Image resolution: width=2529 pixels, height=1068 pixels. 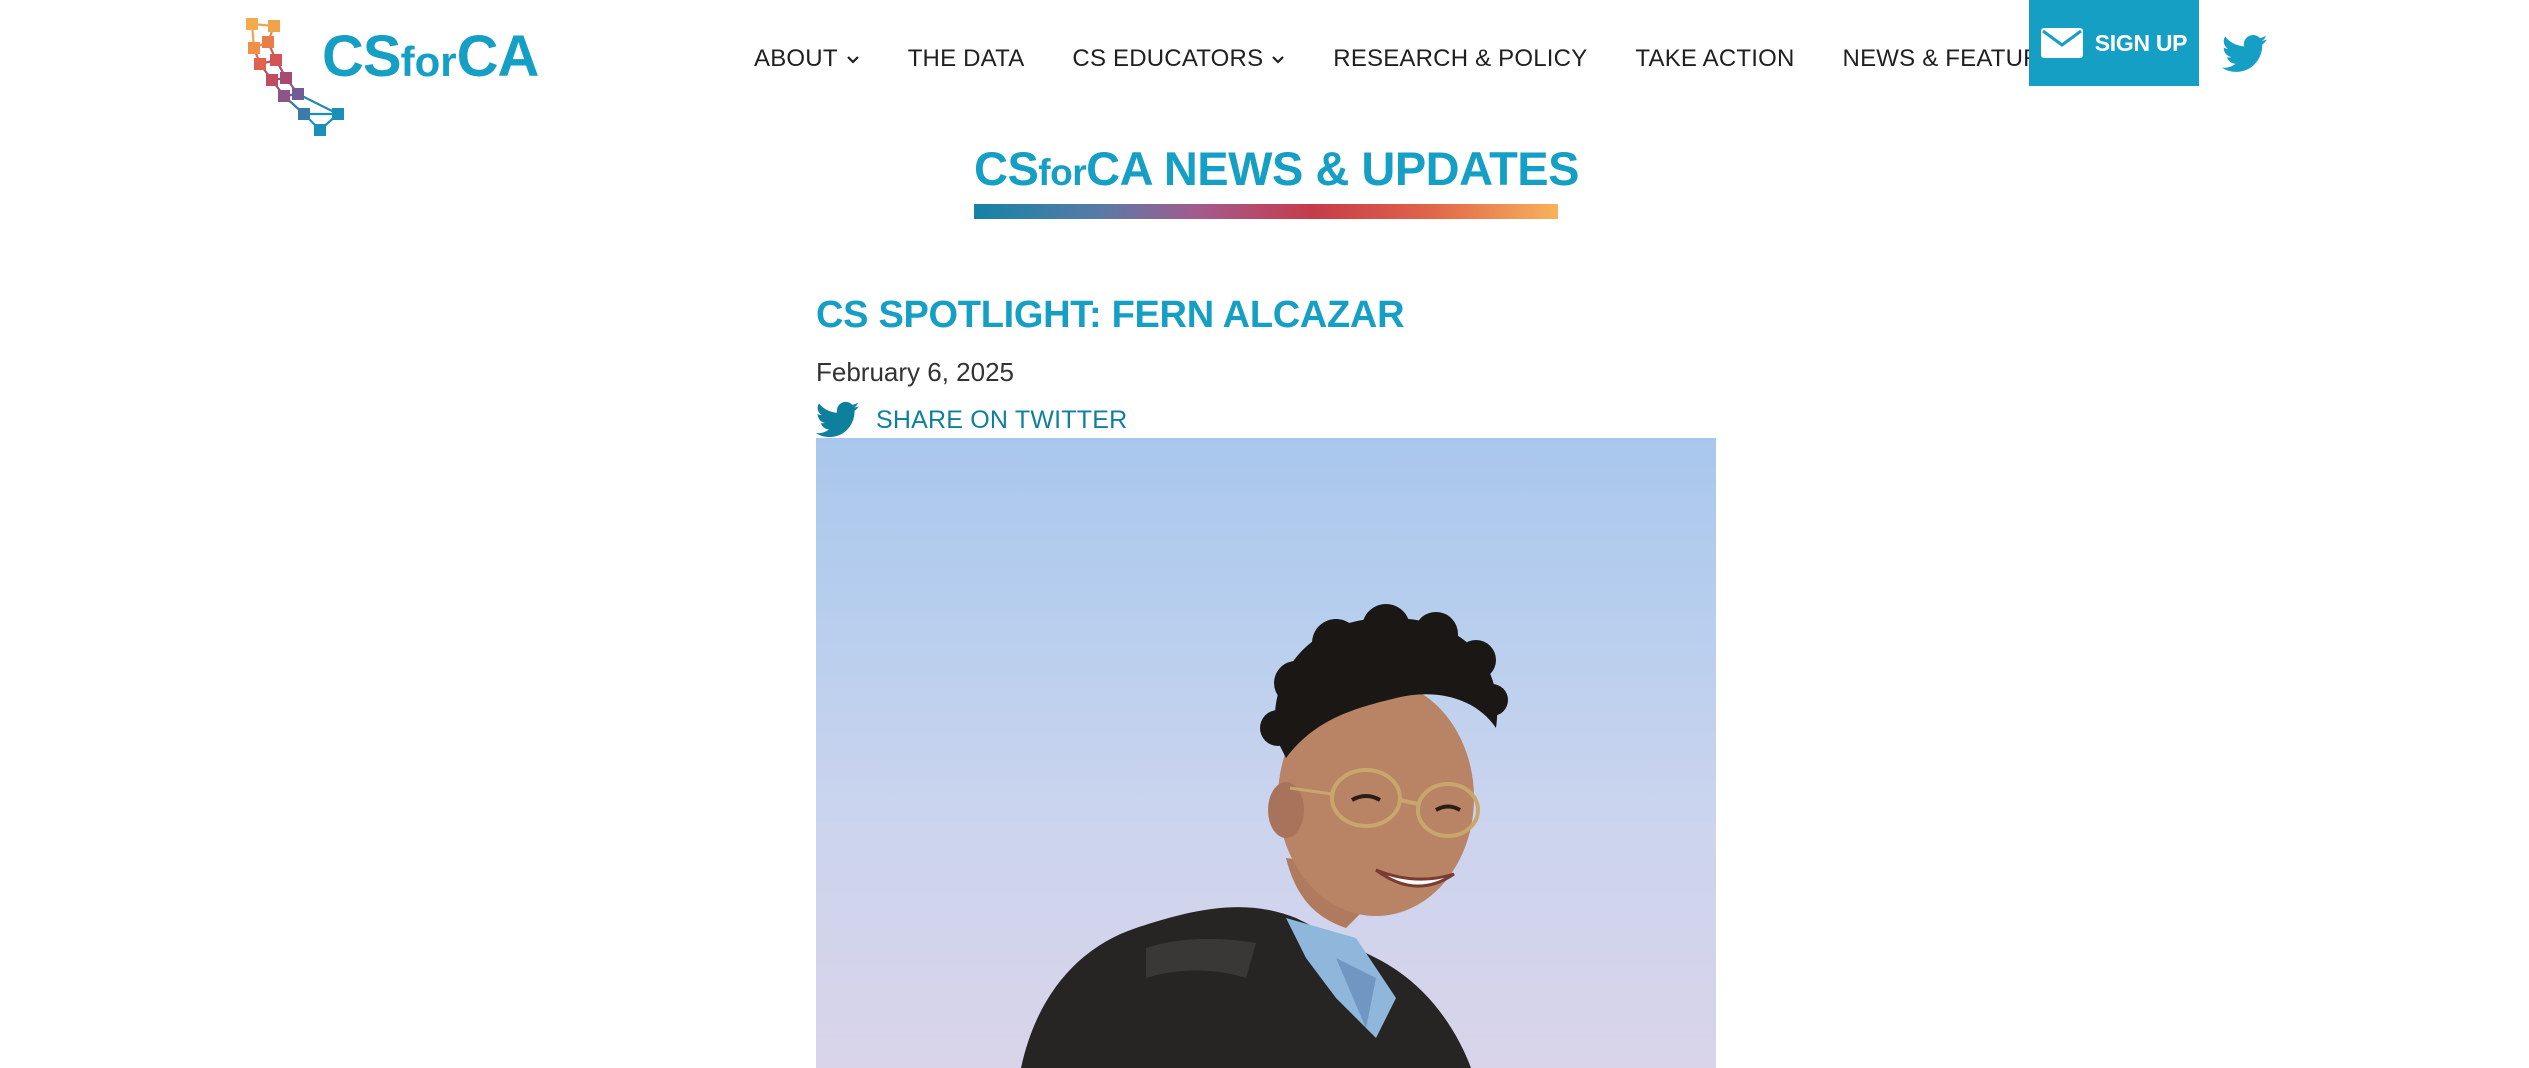 I want to click on signup-button: SIGN UP, so click(x=2114, y=43).